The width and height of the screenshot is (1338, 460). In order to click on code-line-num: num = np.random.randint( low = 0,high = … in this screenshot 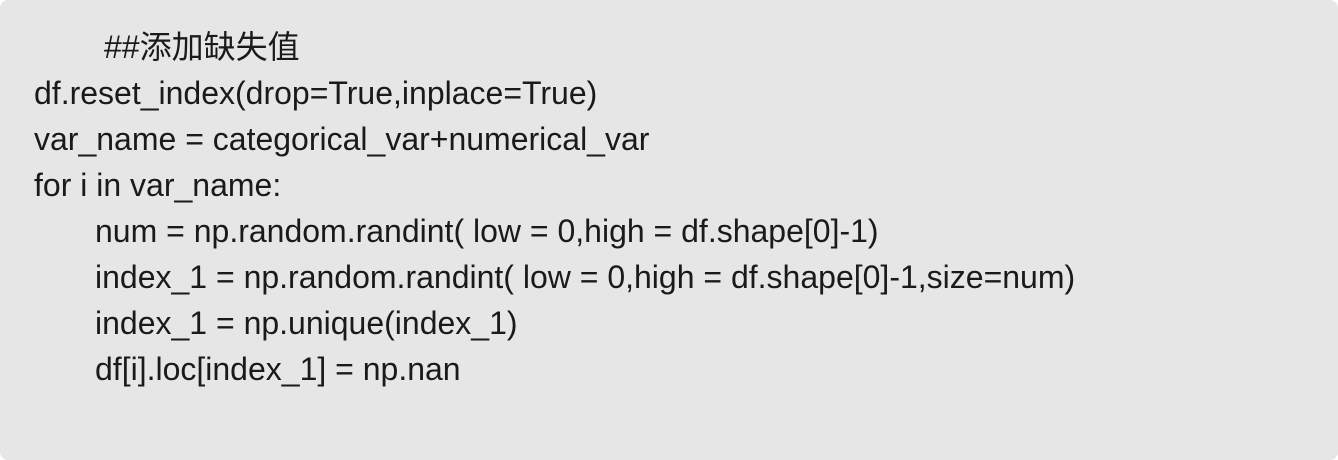, I will do `click(487, 231)`.